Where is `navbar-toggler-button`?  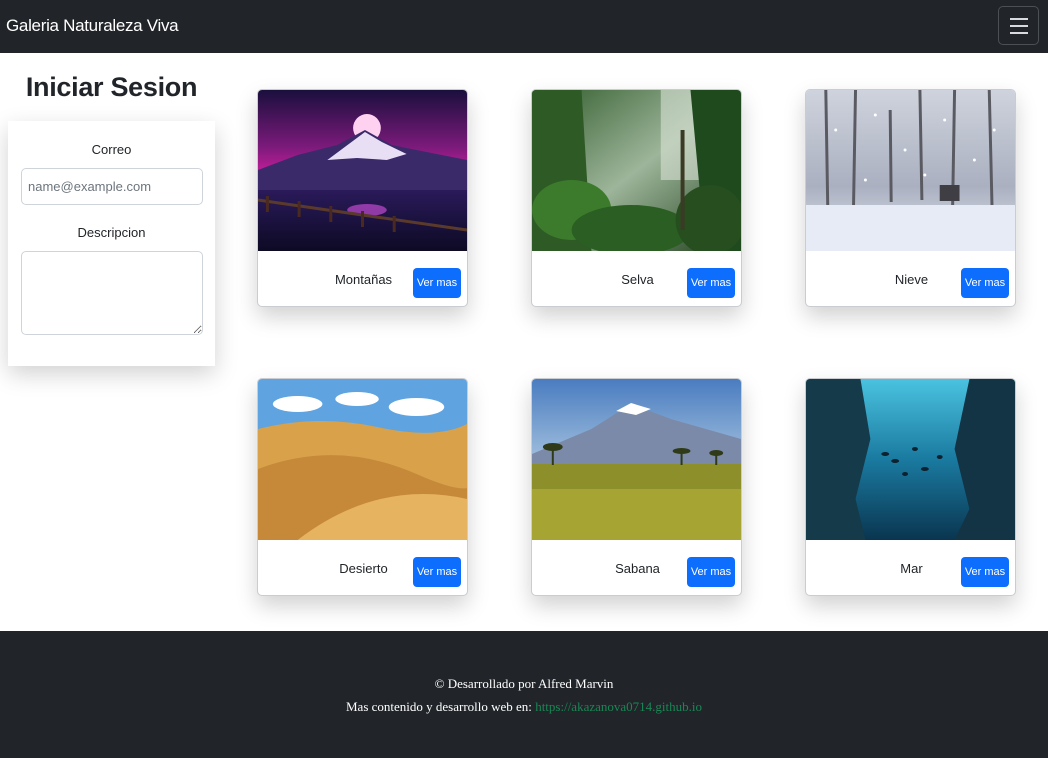
navbar-toggler-button is located at coordinates (1018, 25).